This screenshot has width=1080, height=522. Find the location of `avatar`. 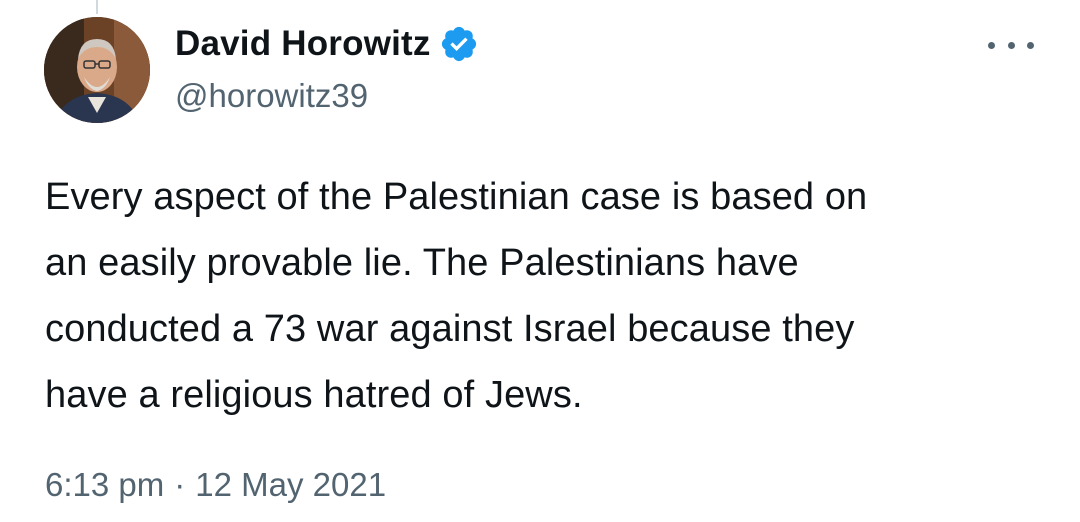

avatar is located at coordinates (97, 70).